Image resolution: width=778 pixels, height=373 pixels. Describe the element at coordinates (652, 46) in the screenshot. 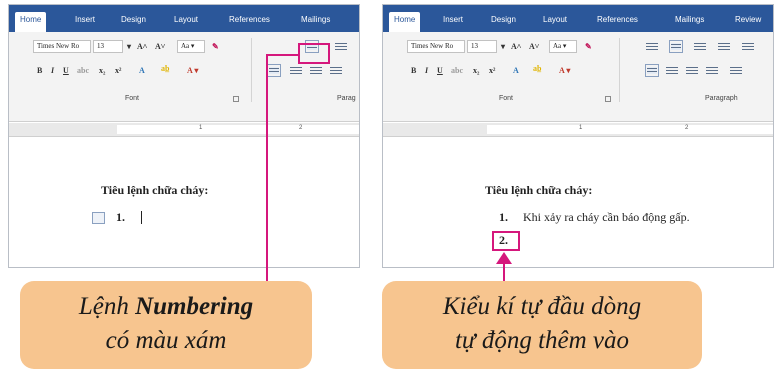

I see `bullets-icon` at that location.